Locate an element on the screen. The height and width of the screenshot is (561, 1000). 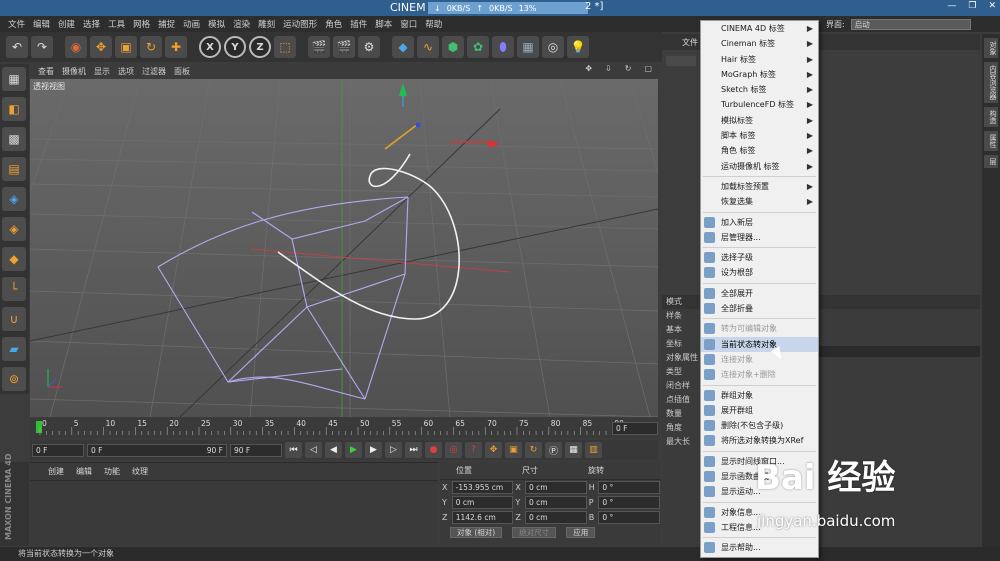
object-tree-item is located at coordinates (681, 61).